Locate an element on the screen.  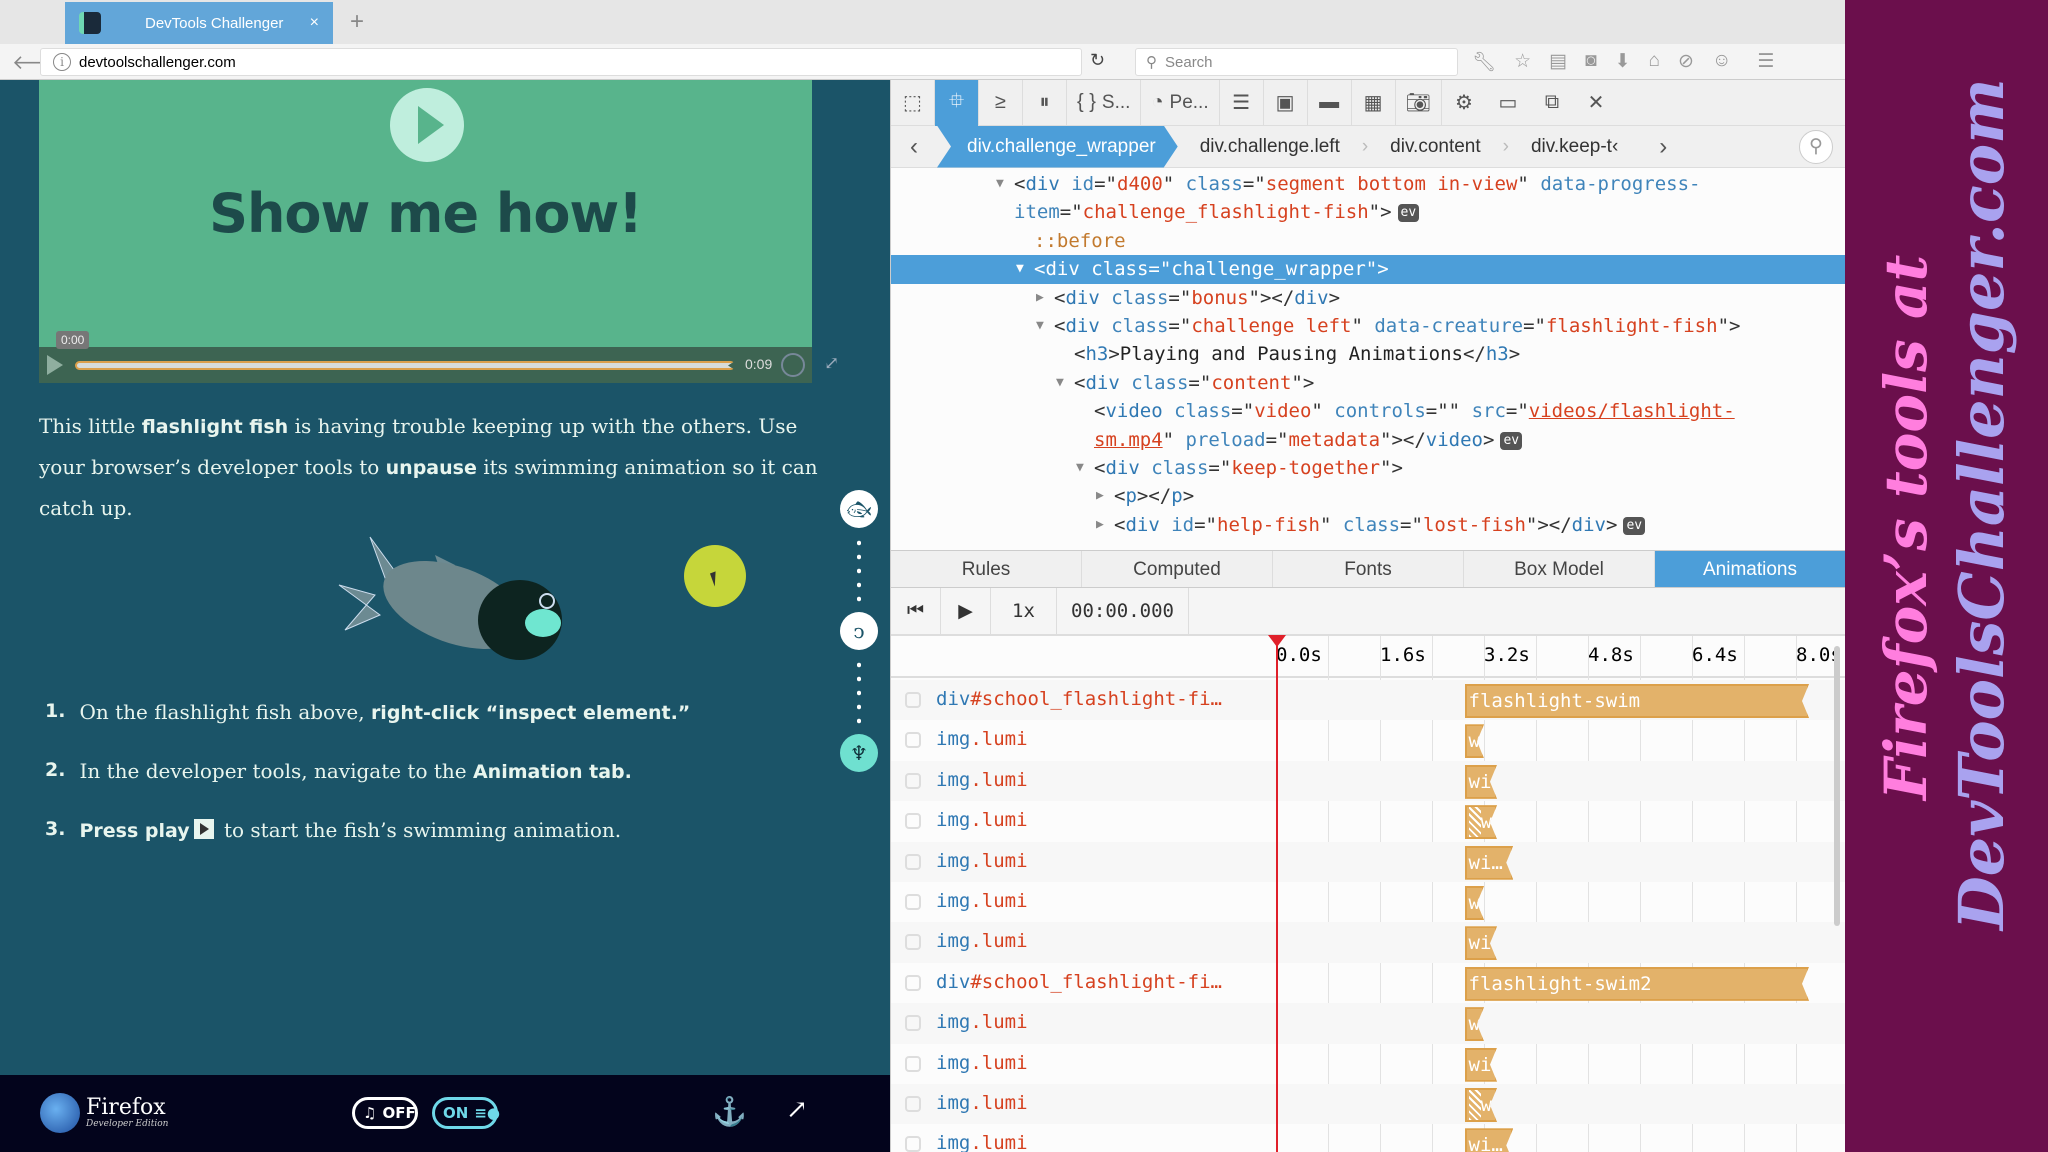
download-icon: ⬇ is located at coordinates (1623, 62).